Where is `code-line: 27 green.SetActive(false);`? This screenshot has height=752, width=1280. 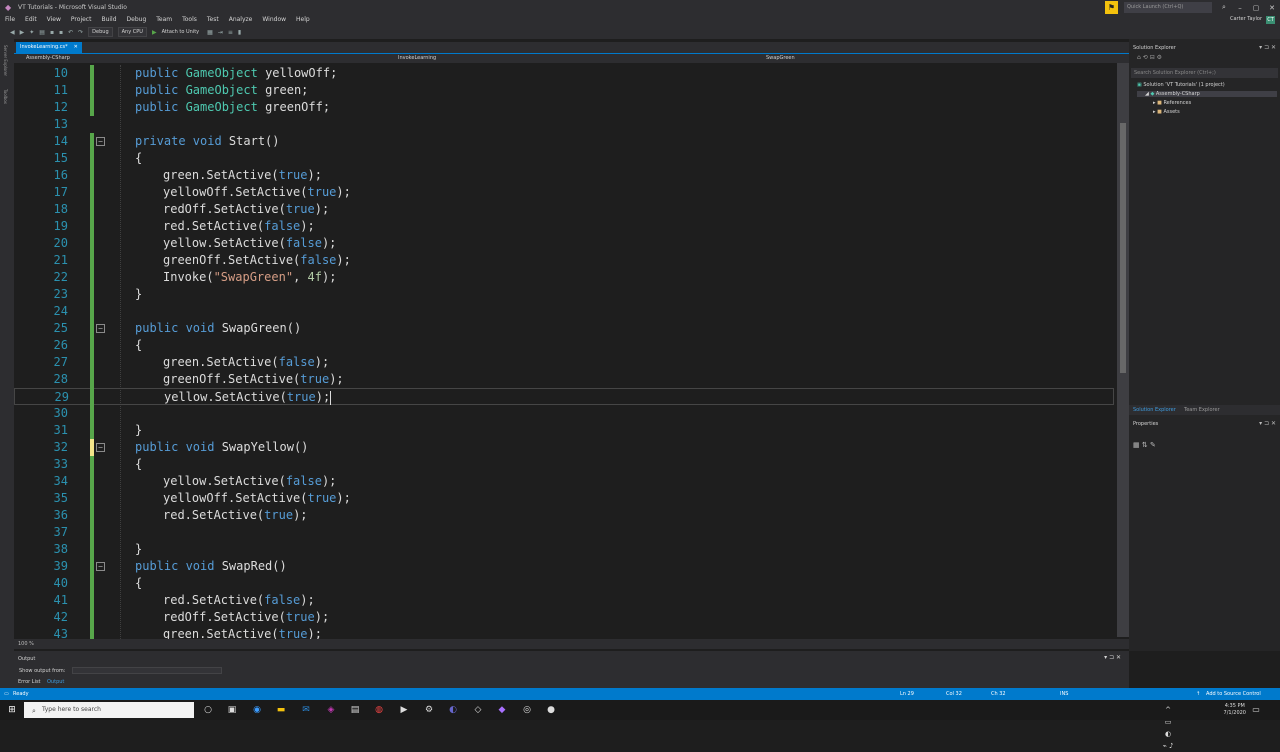 code-line: 27 green.SetActive(false); is located at coordinates (564, 362).